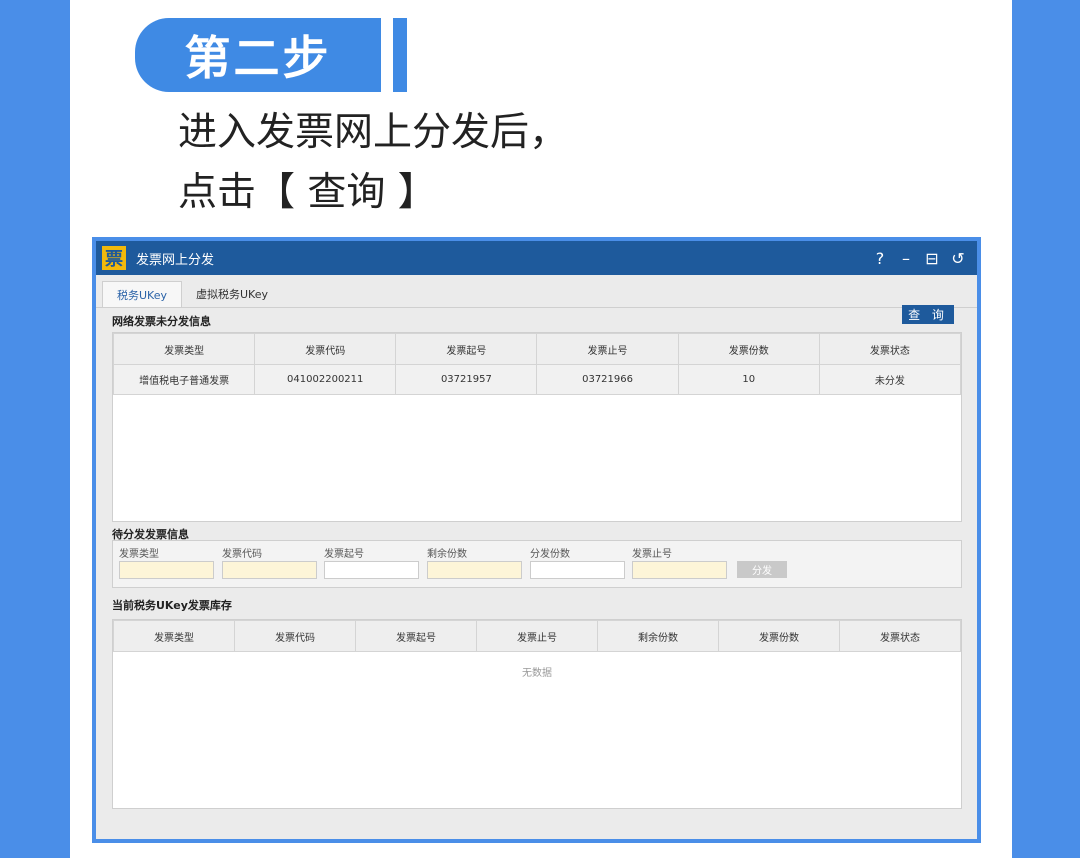 The width and height of the screenshot is (1080, 858). Describe the element at coordinates (652, 554) in the screenshot. I see `field-label-end-number: 发票止号` at that location.